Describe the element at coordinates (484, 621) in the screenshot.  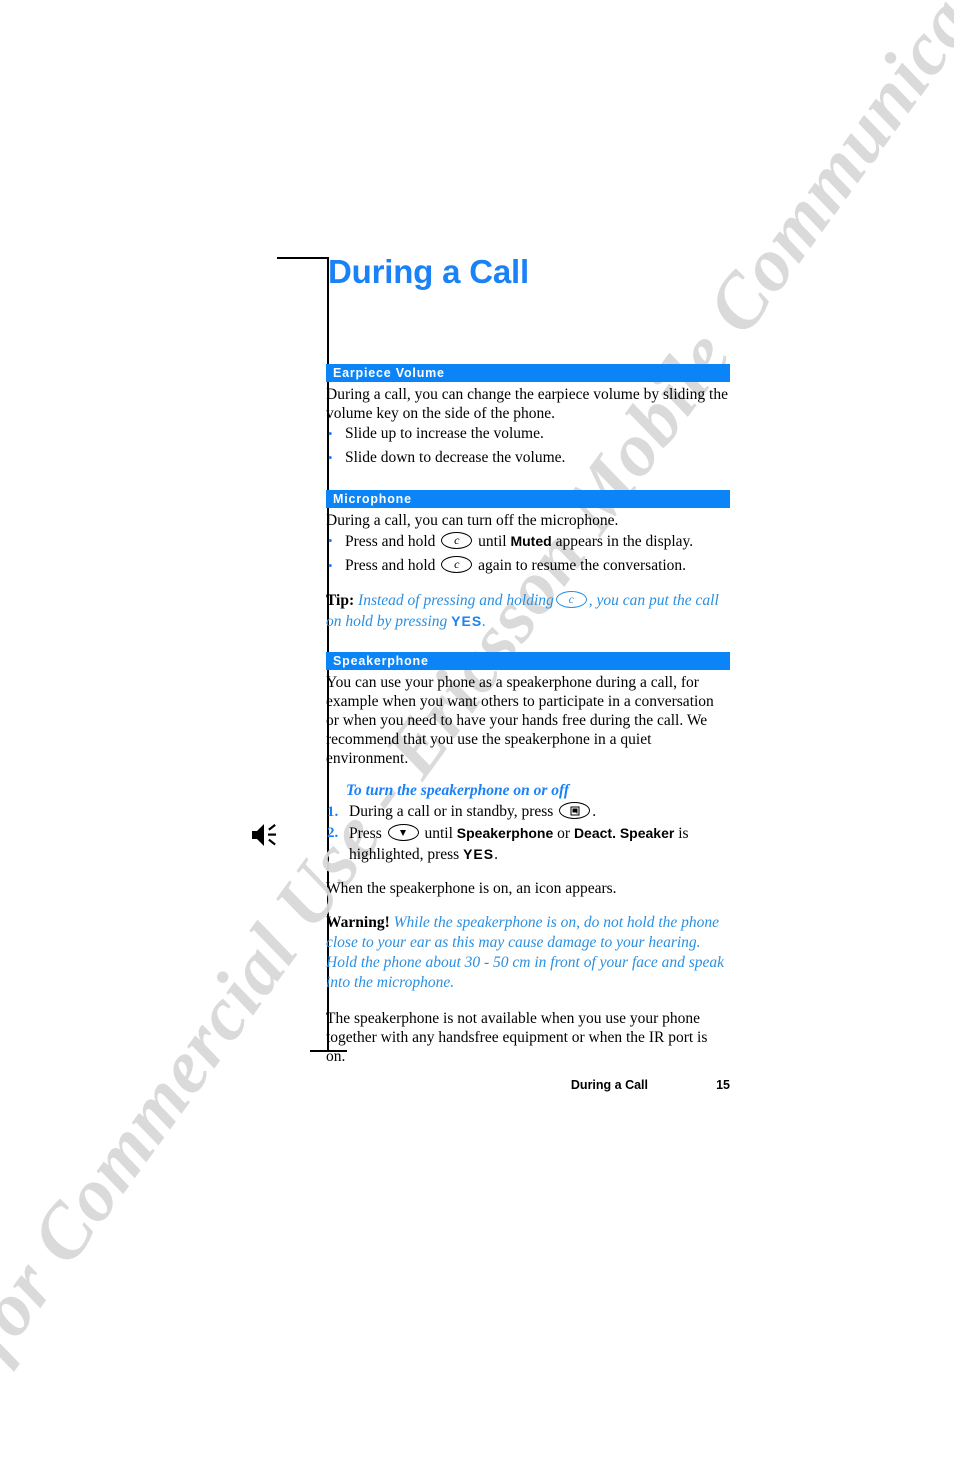
I see `tip-text-part3: .` at that location.